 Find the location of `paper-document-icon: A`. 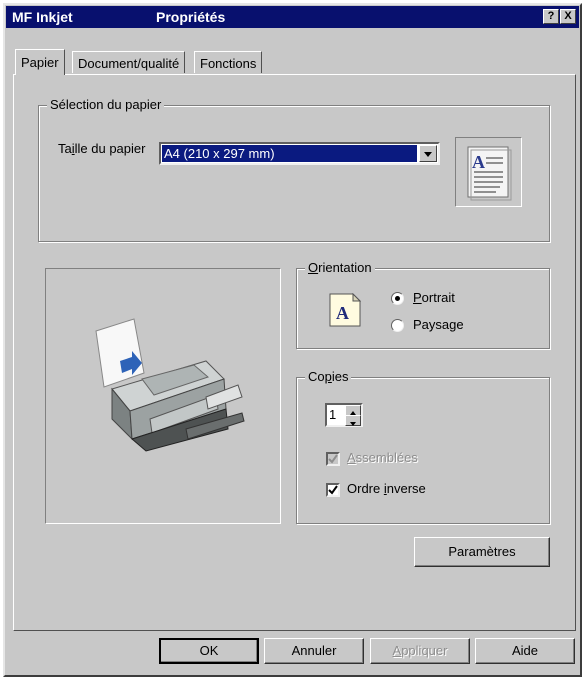

paper-document-icon: A is located at coordinates (489, 173).